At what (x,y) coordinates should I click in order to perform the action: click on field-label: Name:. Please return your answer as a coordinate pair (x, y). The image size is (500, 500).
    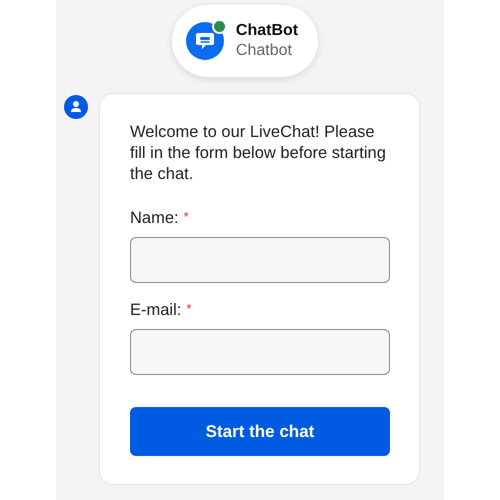
    Looking at the image, I should click on (154, 218).